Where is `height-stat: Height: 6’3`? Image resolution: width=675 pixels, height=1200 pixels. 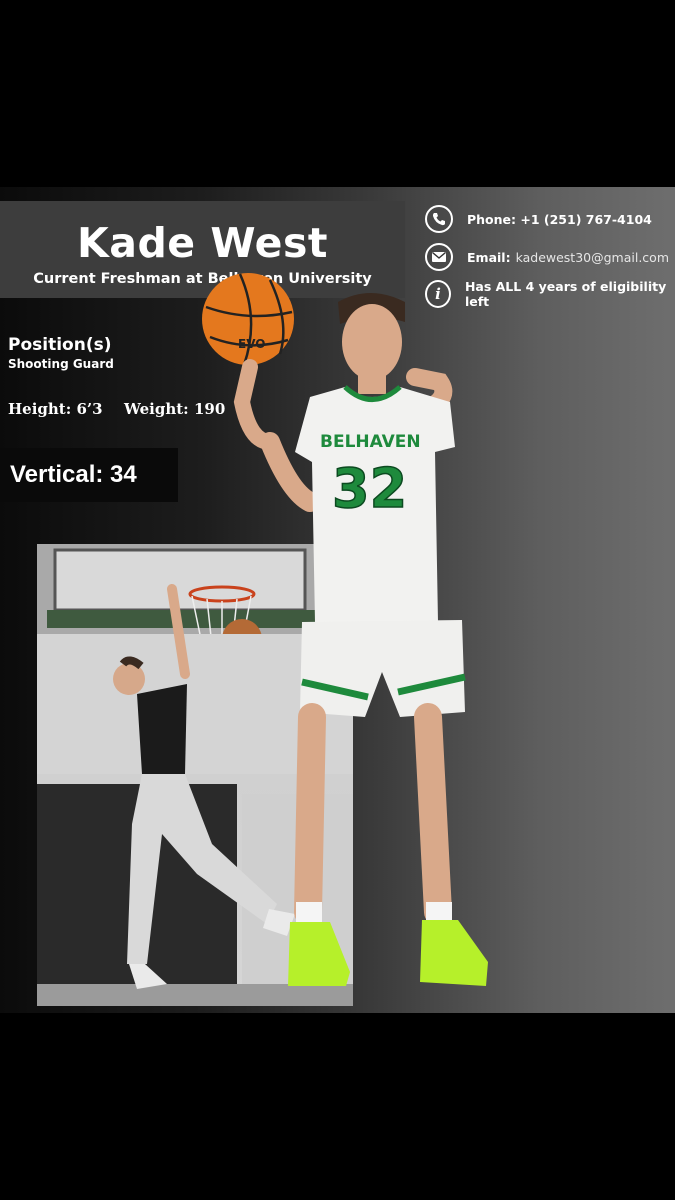
height-stat: Height: 6’3 is located at coordinates (55, 409).